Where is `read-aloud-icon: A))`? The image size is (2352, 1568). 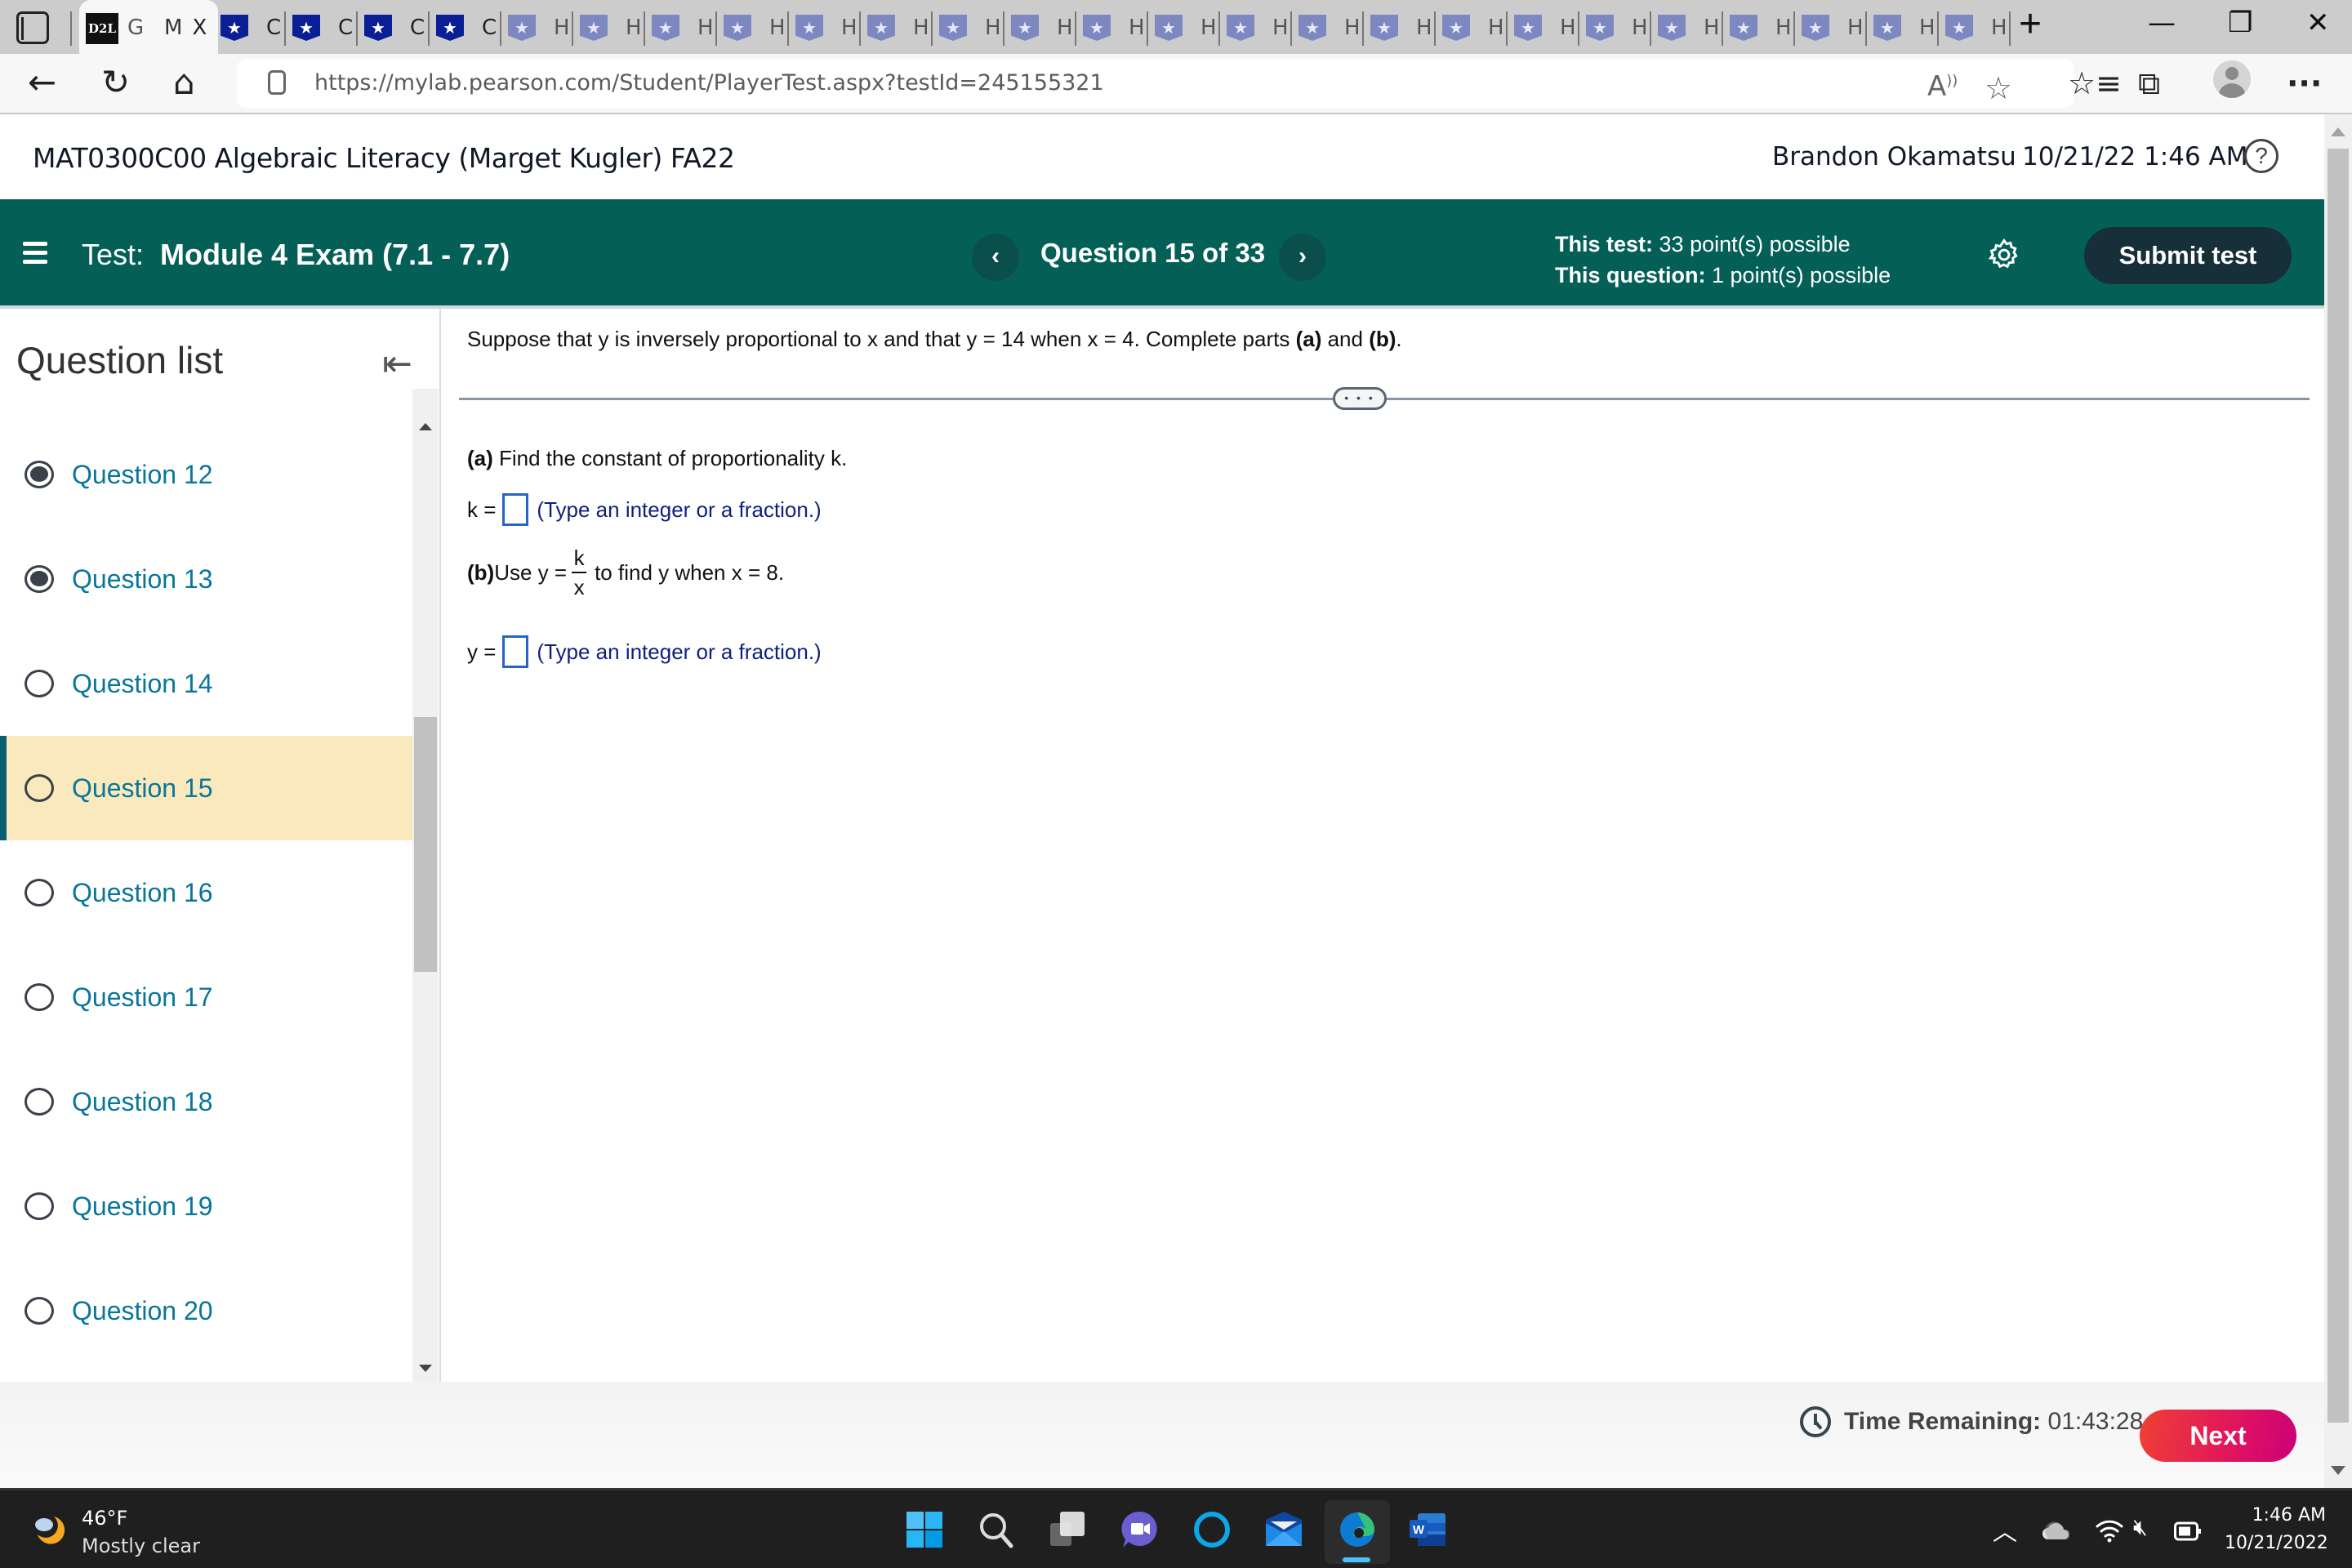 read-aloud-icon: A)) is located at coordinates (1942, 86).